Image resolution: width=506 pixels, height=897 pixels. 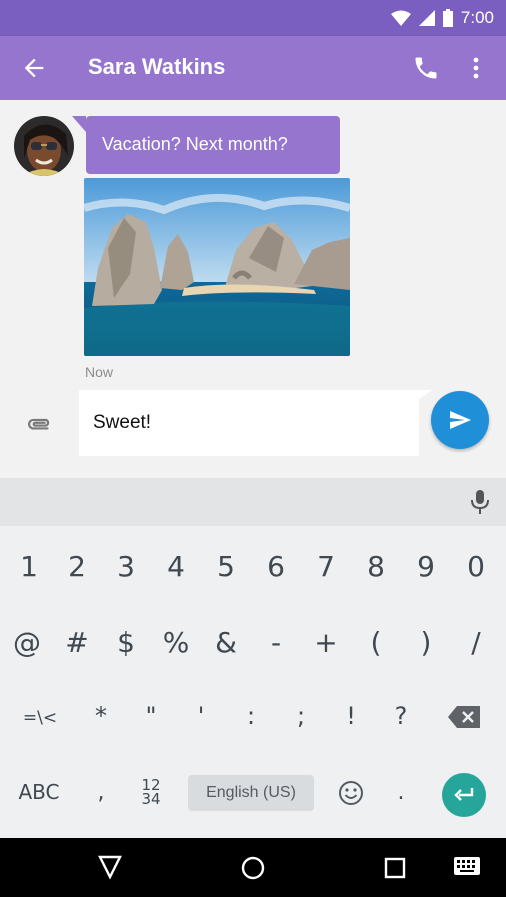 What do you see at coordinates (77, 642) in the screenshot?
I see `key-hash: #` at bounding box center [77, 642].